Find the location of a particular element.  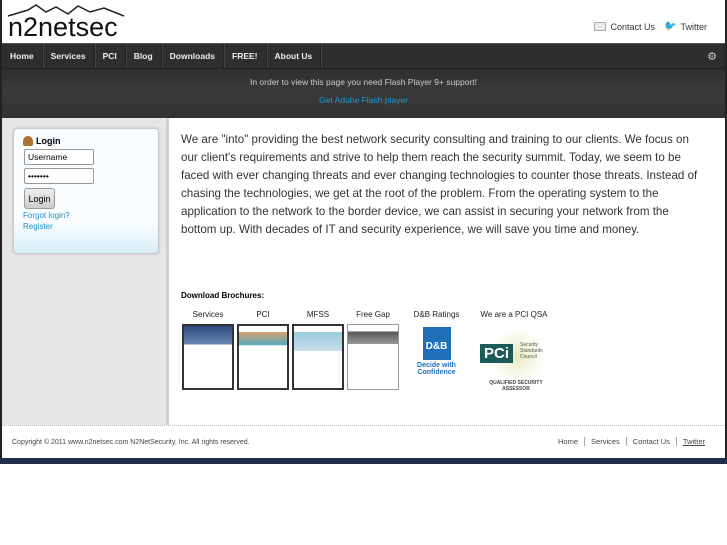

forgot-login-link: Forgot login? is located at coordinates (86, 215).